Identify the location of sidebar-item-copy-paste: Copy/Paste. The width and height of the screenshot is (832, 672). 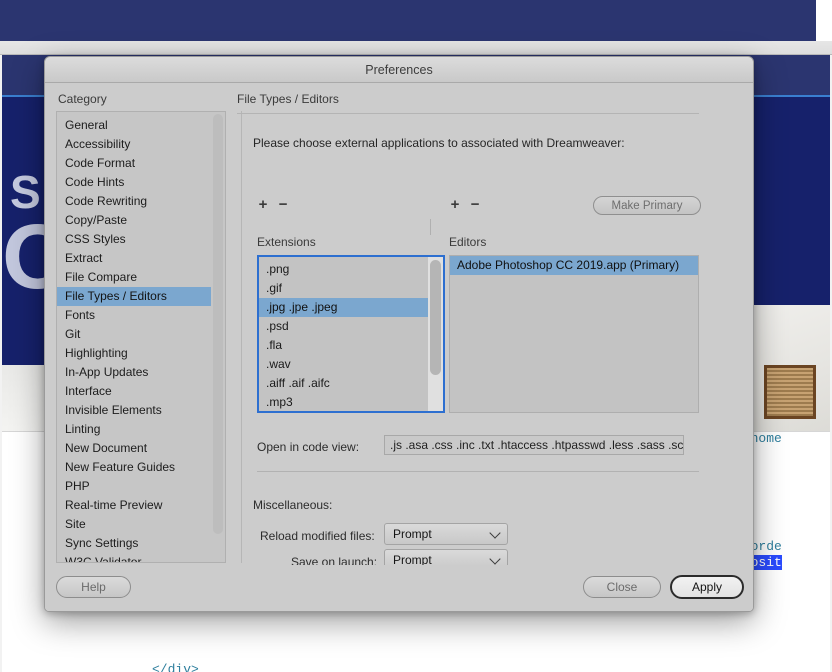
(134, 220).